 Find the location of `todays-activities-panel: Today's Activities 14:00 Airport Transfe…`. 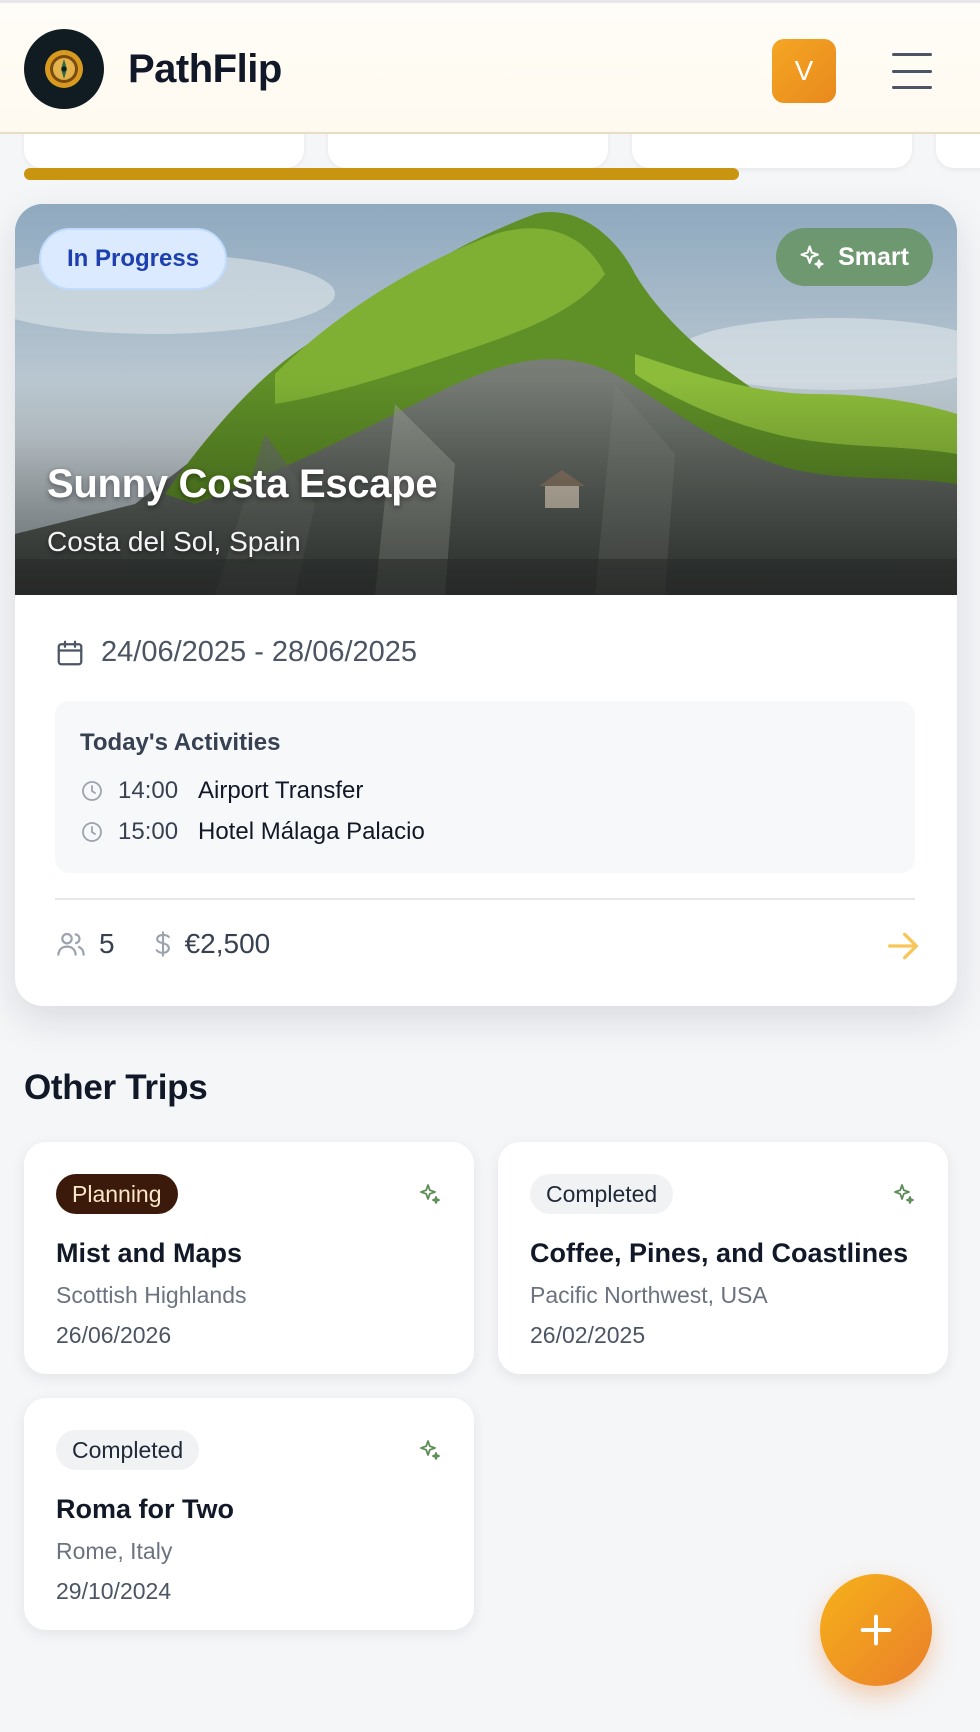

todays-activities-panel: Today's Activities 14:00 Airport Transfe… is located at coordinates (485, 787).